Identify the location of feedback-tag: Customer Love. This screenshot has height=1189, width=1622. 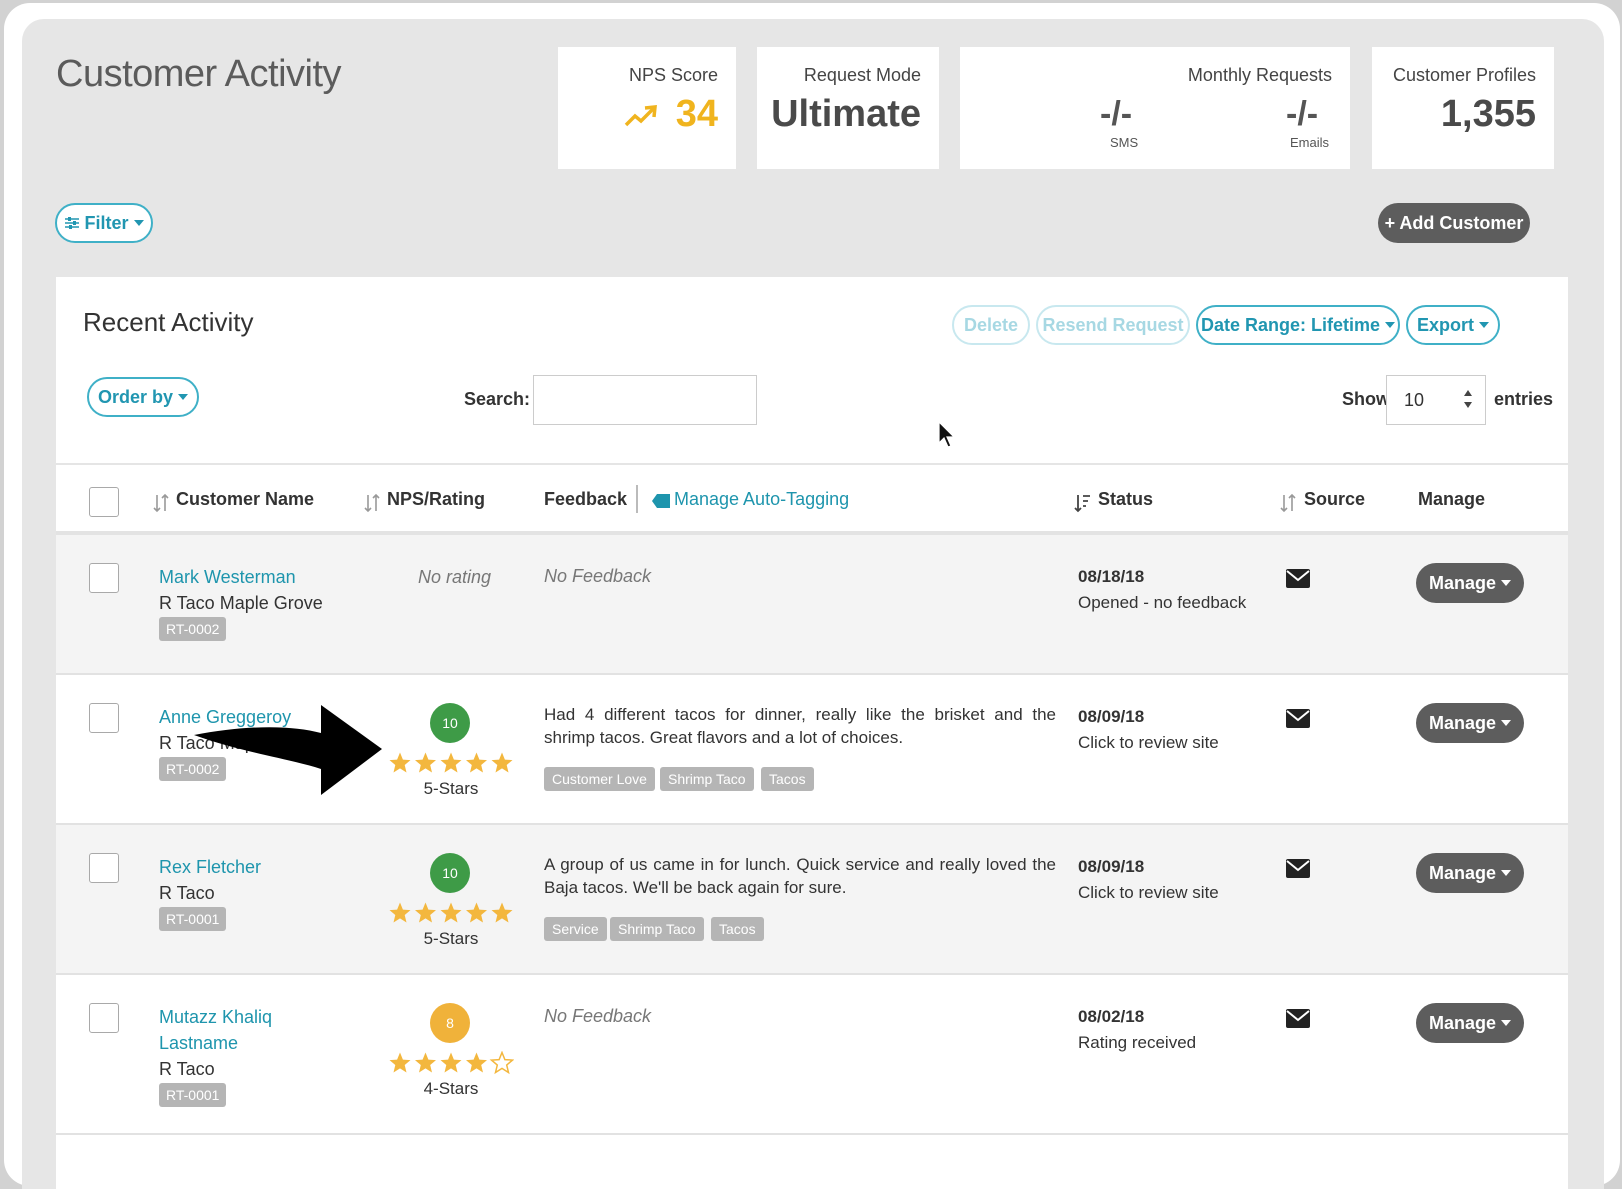
(599, 779).